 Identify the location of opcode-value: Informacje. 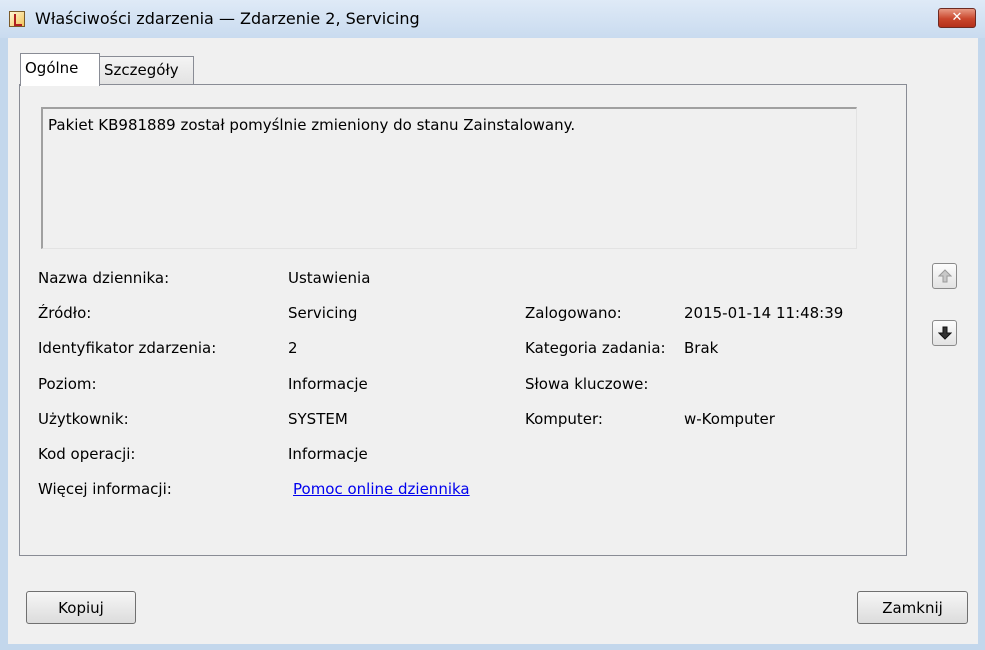
(328, 454).